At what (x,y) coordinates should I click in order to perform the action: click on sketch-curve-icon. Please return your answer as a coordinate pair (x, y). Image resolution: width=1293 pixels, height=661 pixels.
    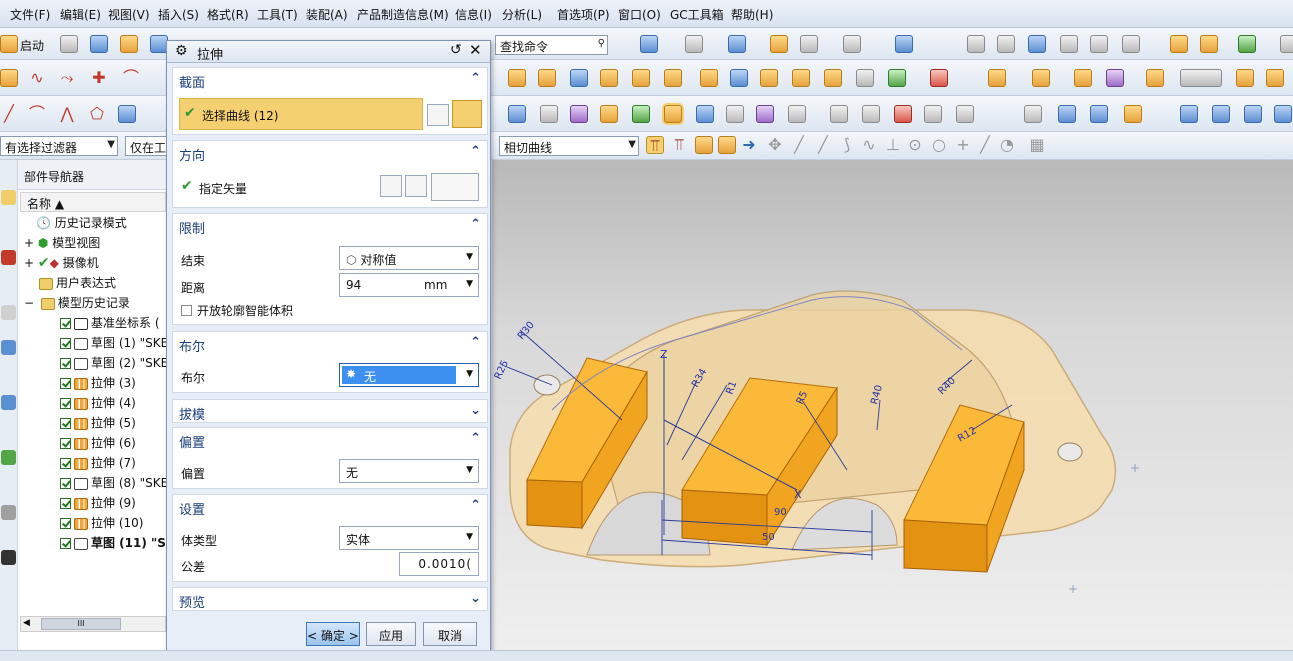
    Looking at the image, I should click on (727, 145).